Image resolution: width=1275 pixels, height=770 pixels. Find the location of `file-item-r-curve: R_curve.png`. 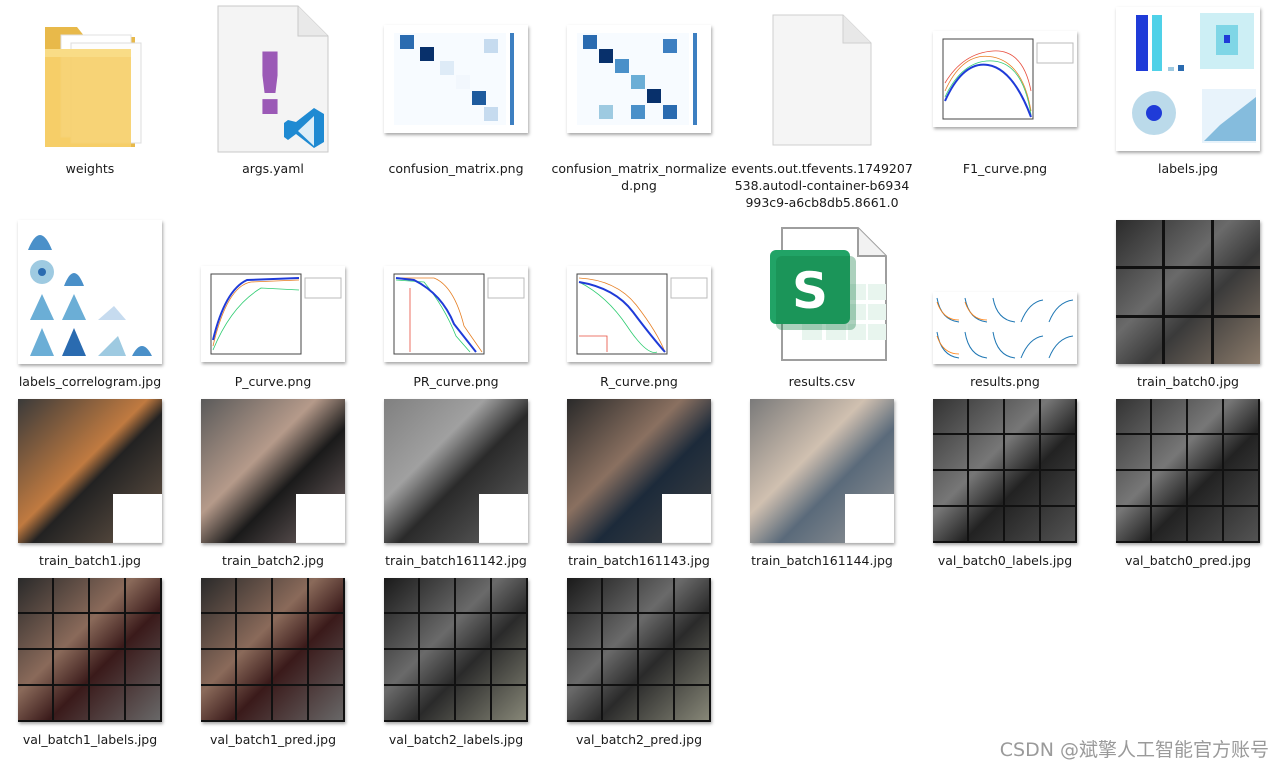

file-item-r-curve: R_curve.png is located at coordinates (639, 309).